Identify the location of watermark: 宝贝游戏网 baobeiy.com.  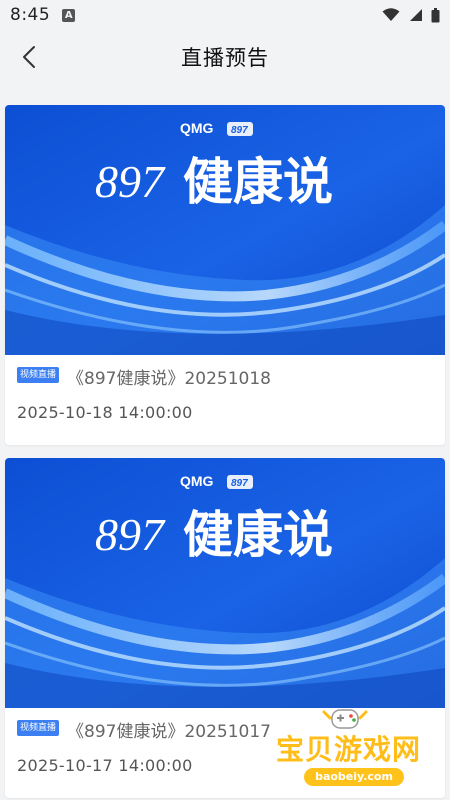
(358, 751).